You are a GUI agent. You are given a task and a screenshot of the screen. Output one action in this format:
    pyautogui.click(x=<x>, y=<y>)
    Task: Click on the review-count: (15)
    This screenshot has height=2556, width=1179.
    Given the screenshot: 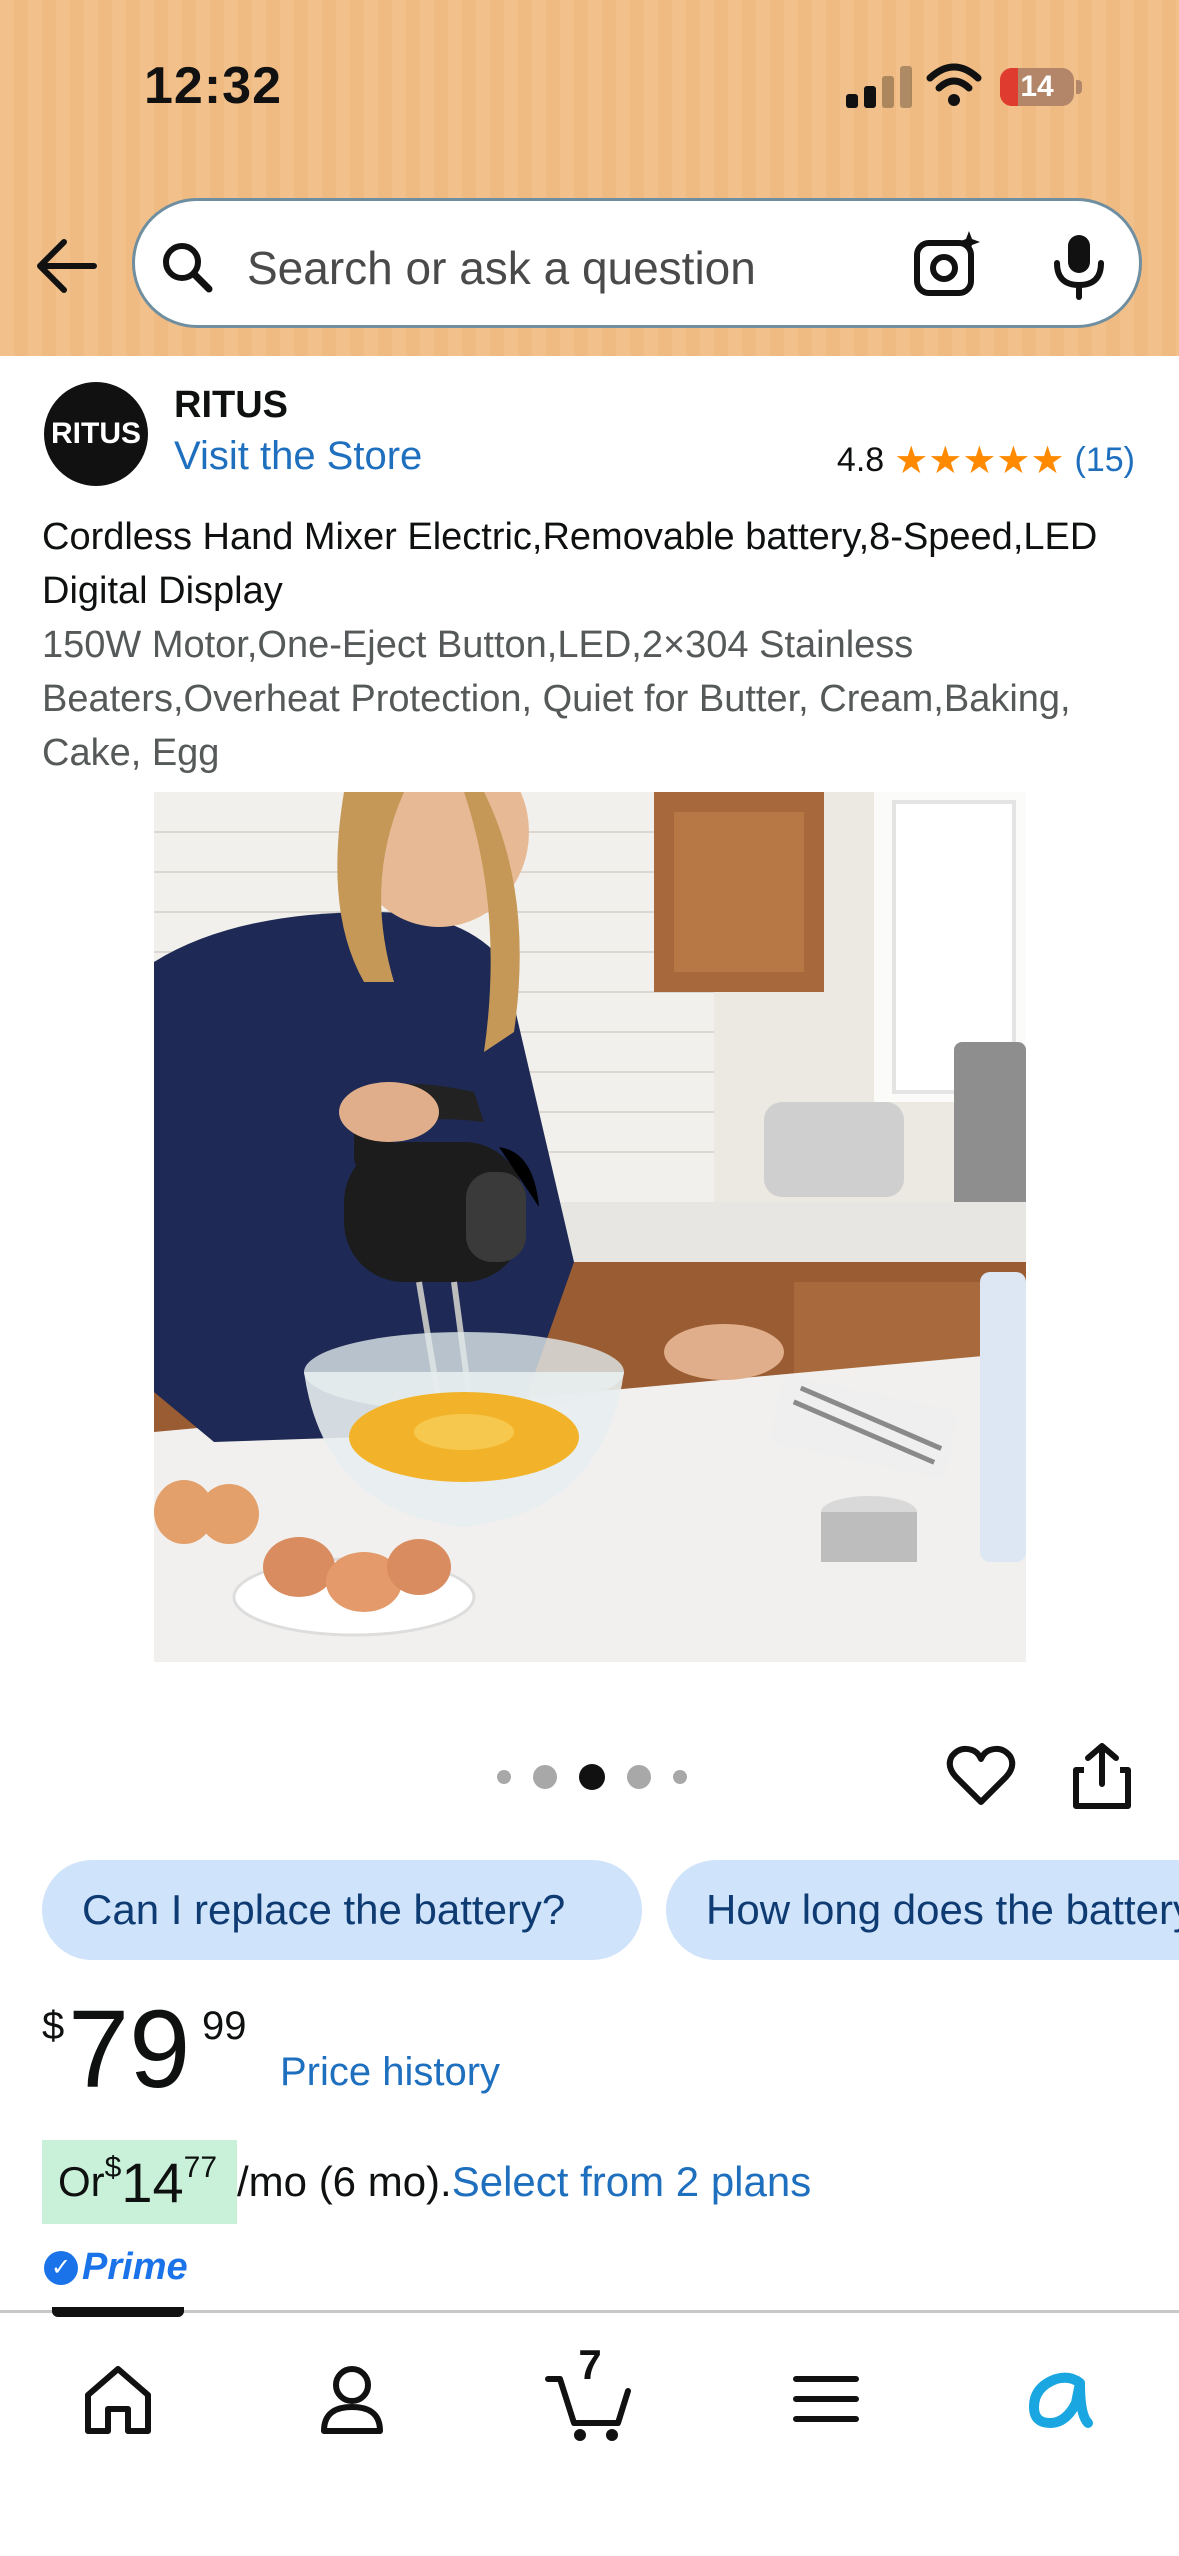 What is the action you would take?
    pyautogui.click(x=1105, y=460)
    